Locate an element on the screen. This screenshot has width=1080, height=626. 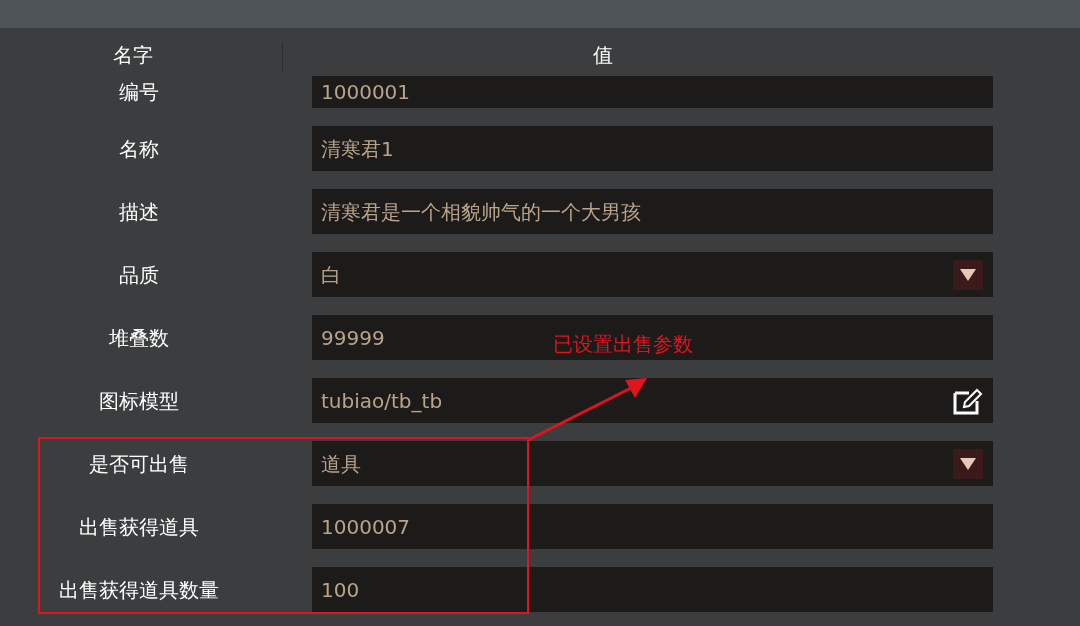
field-label: 堆叠数 is located at coordinates (138, 337).